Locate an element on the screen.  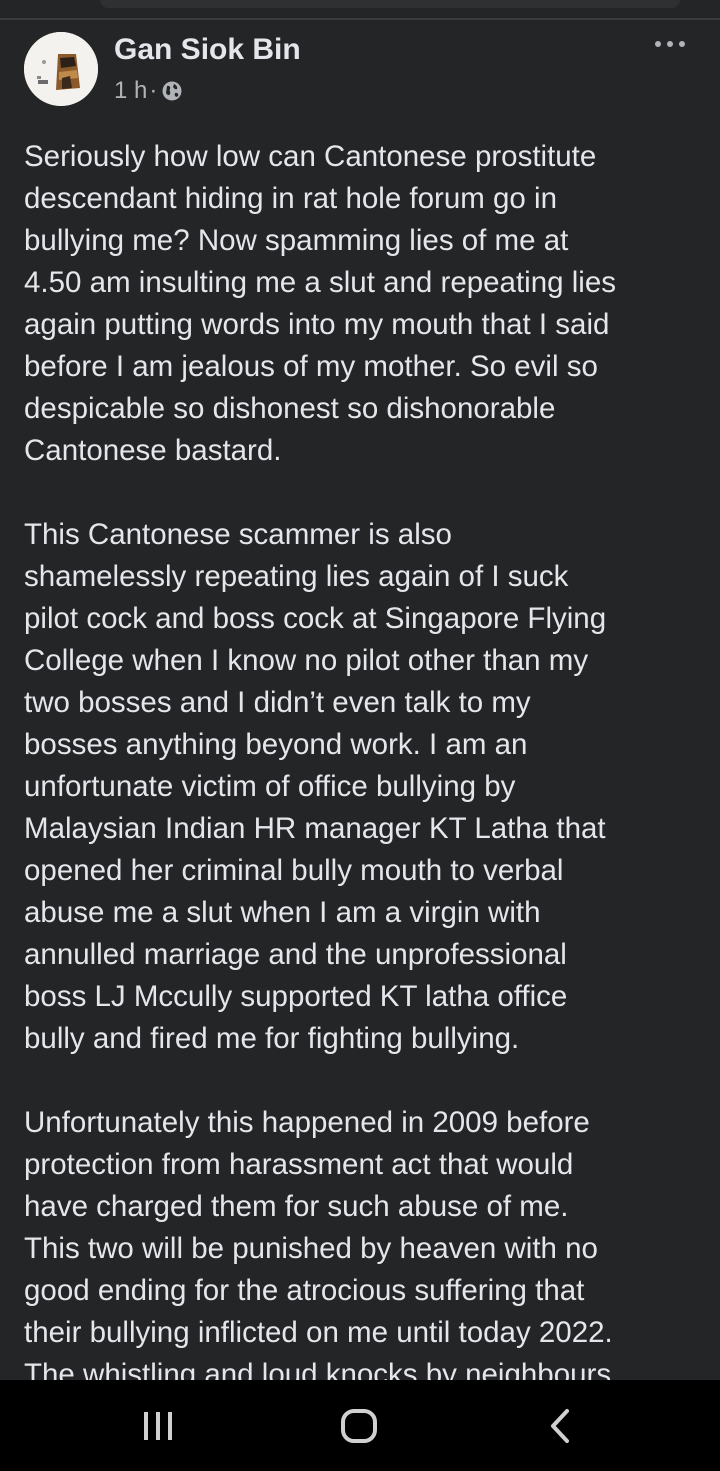
post-header: Gan Siok Bin 1 h · is located at coordinates (360, 69).